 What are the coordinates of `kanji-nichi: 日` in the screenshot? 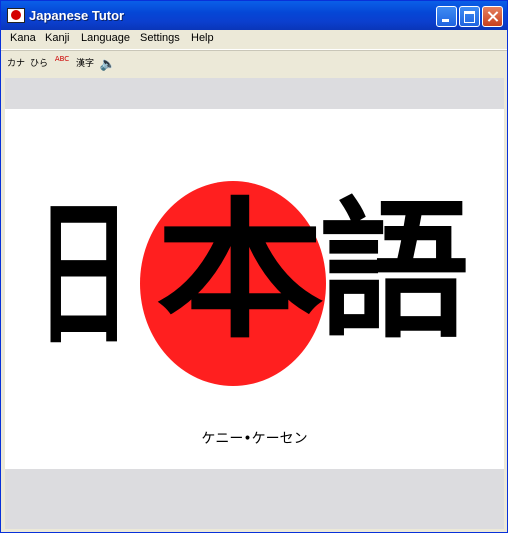 It's located at (83, 275).